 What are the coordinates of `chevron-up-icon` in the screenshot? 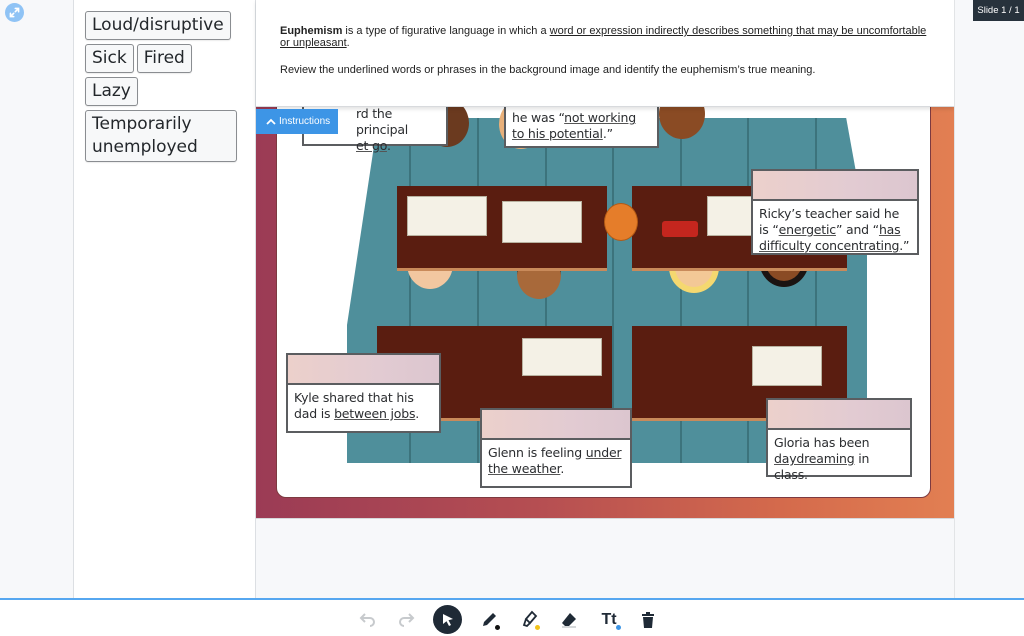 It's located at (271, 121).